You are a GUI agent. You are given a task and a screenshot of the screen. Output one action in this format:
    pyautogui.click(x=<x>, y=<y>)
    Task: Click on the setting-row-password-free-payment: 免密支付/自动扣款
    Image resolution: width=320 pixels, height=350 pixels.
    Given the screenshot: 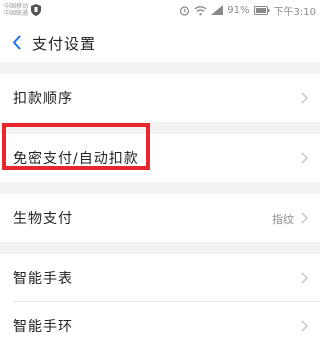 What is the action you would take?
    pyautogui.click(x=160, y=158)
    